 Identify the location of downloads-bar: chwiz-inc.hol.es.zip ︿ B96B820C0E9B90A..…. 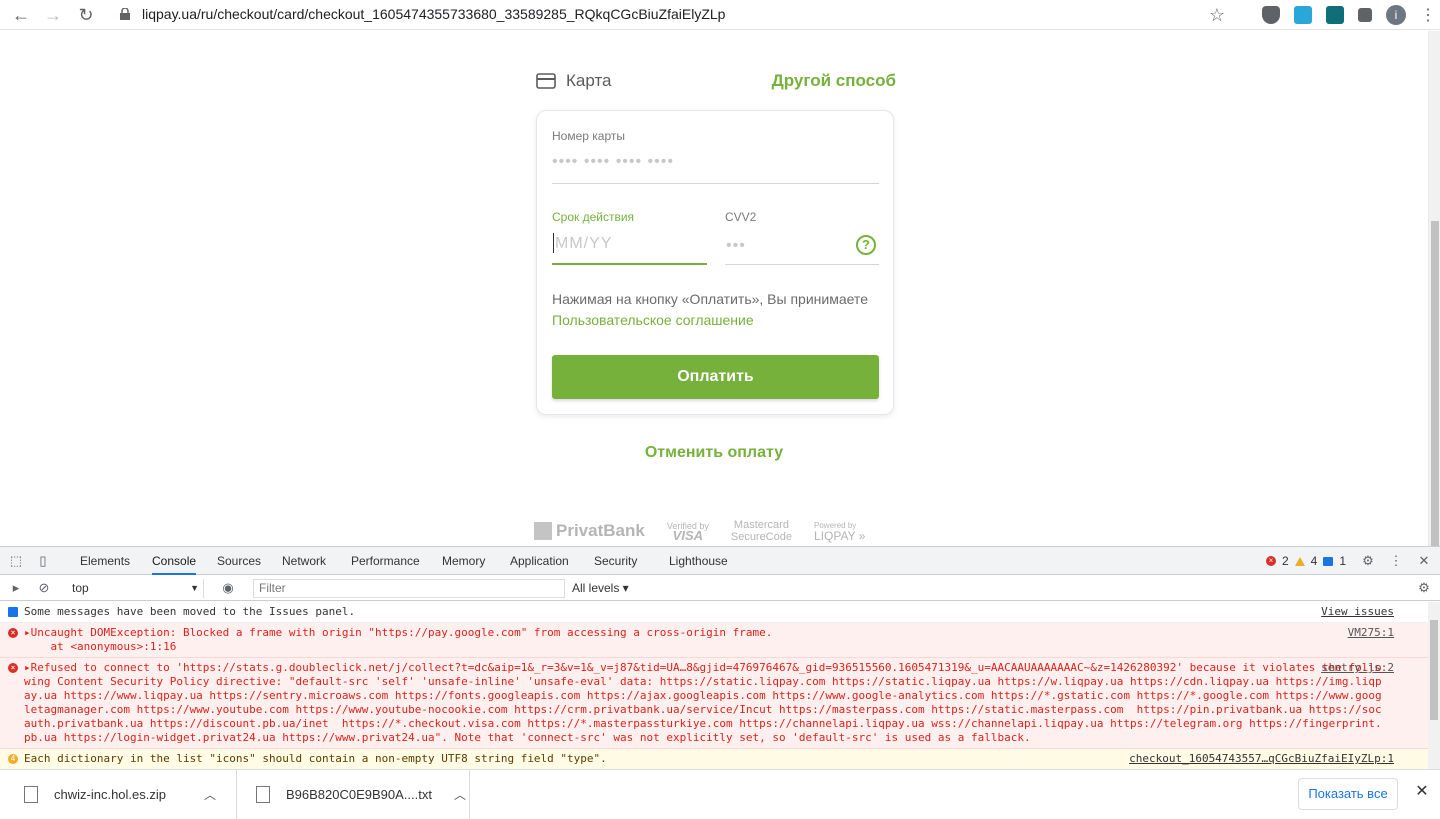
(720, 794).